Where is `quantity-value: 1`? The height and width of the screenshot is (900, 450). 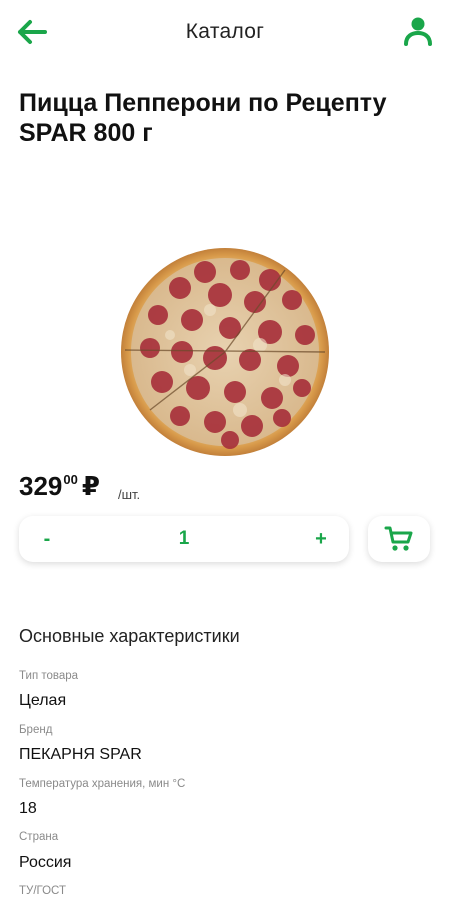 quantity-value: 1 is located at coordinates (184, 538).